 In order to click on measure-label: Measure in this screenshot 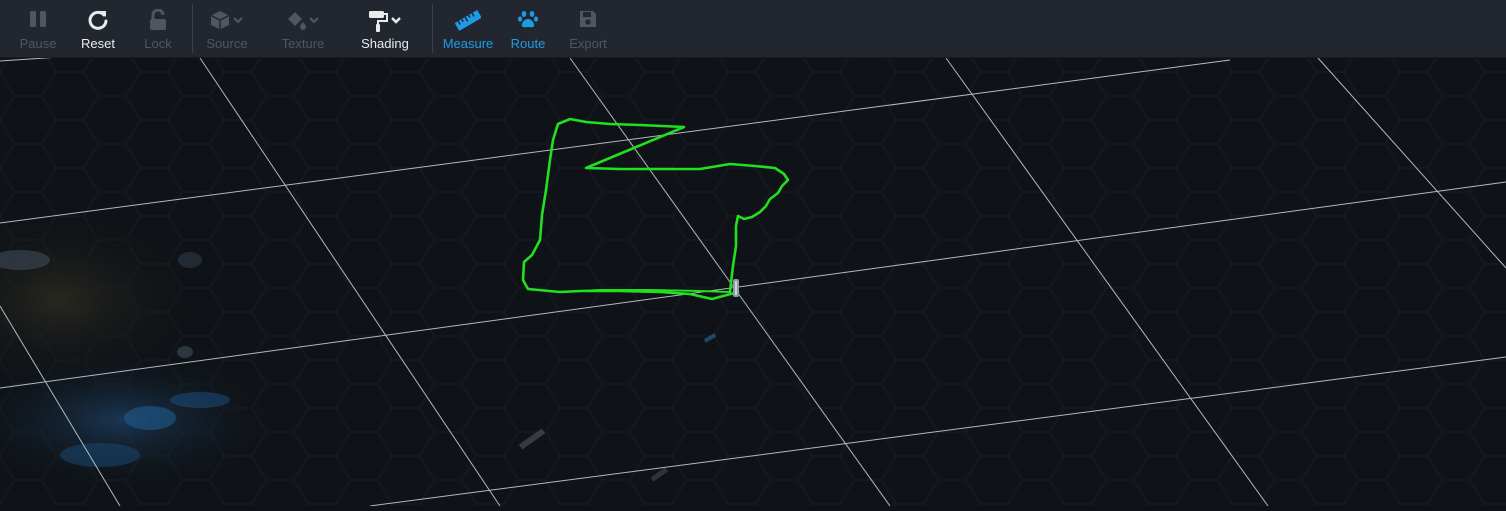, I will do `click(468, 43)`.